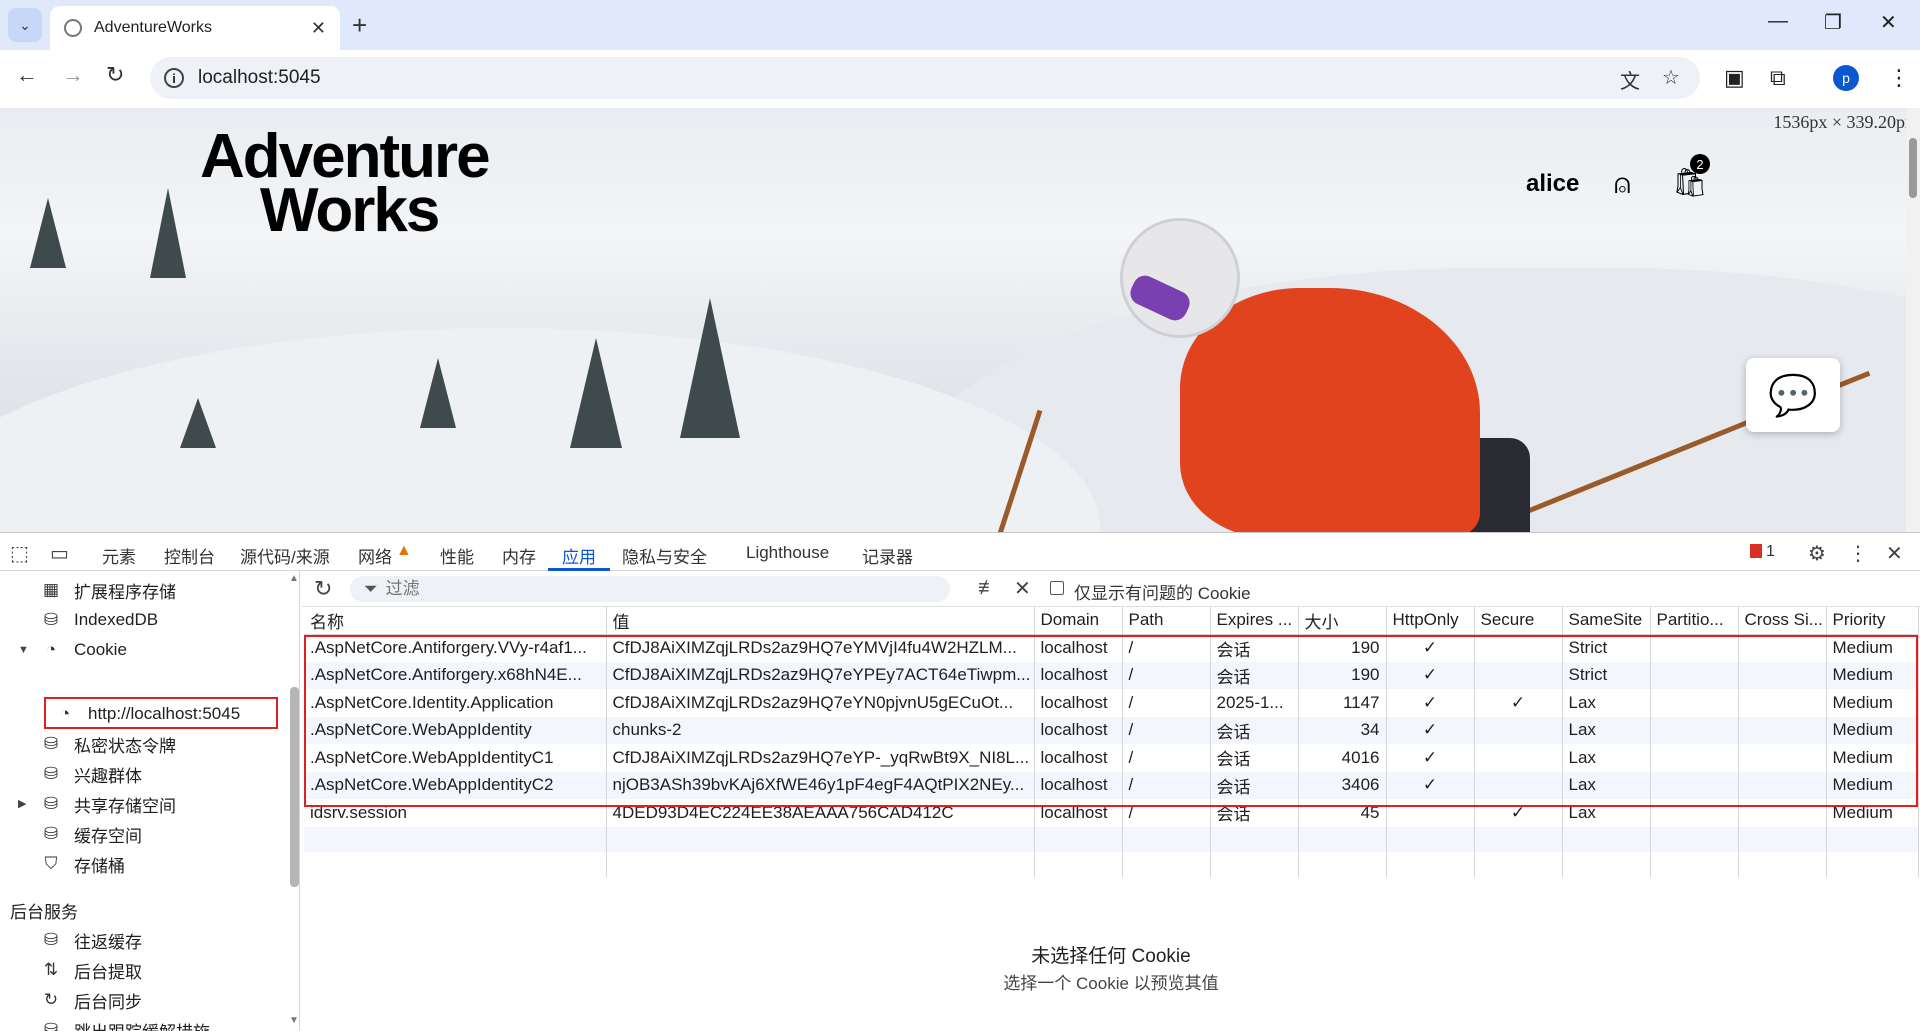 The height and width of the screenshot is (1031, 1920). What do you see at coordinates (145, 970) in the screenshot?
I see `sidebar-item-background-fetch: ⇅ 后台提取` at bounding box center [145, 970].